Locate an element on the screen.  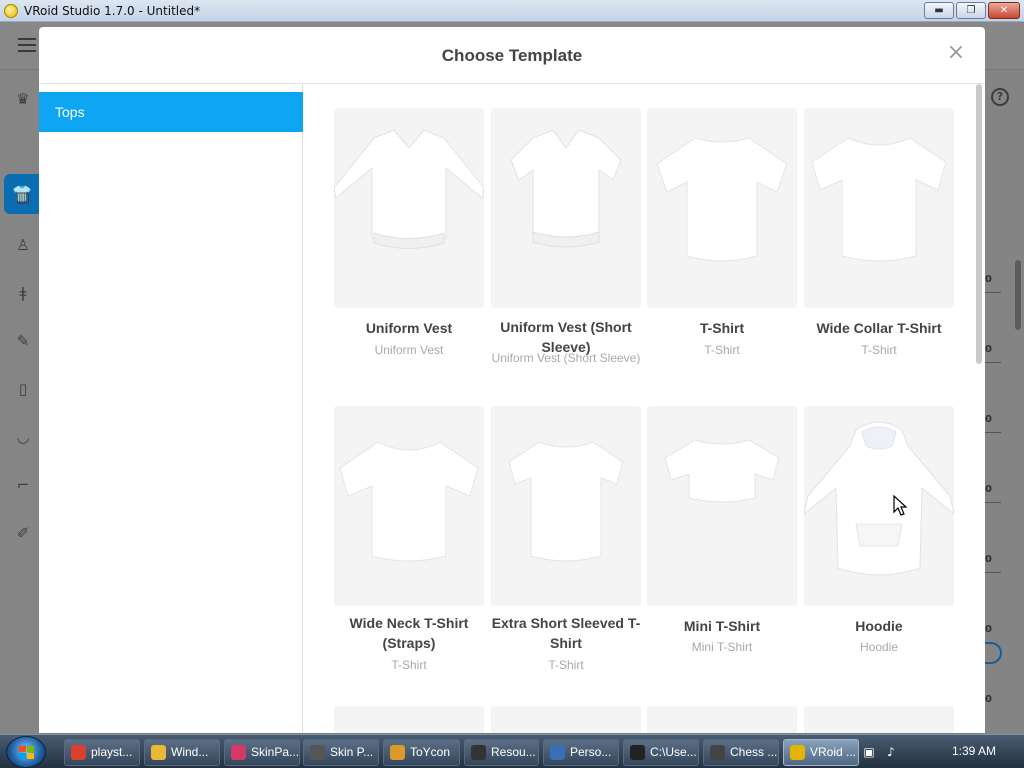
jacket-icon: ▯ is located at coordinates (23, 389).